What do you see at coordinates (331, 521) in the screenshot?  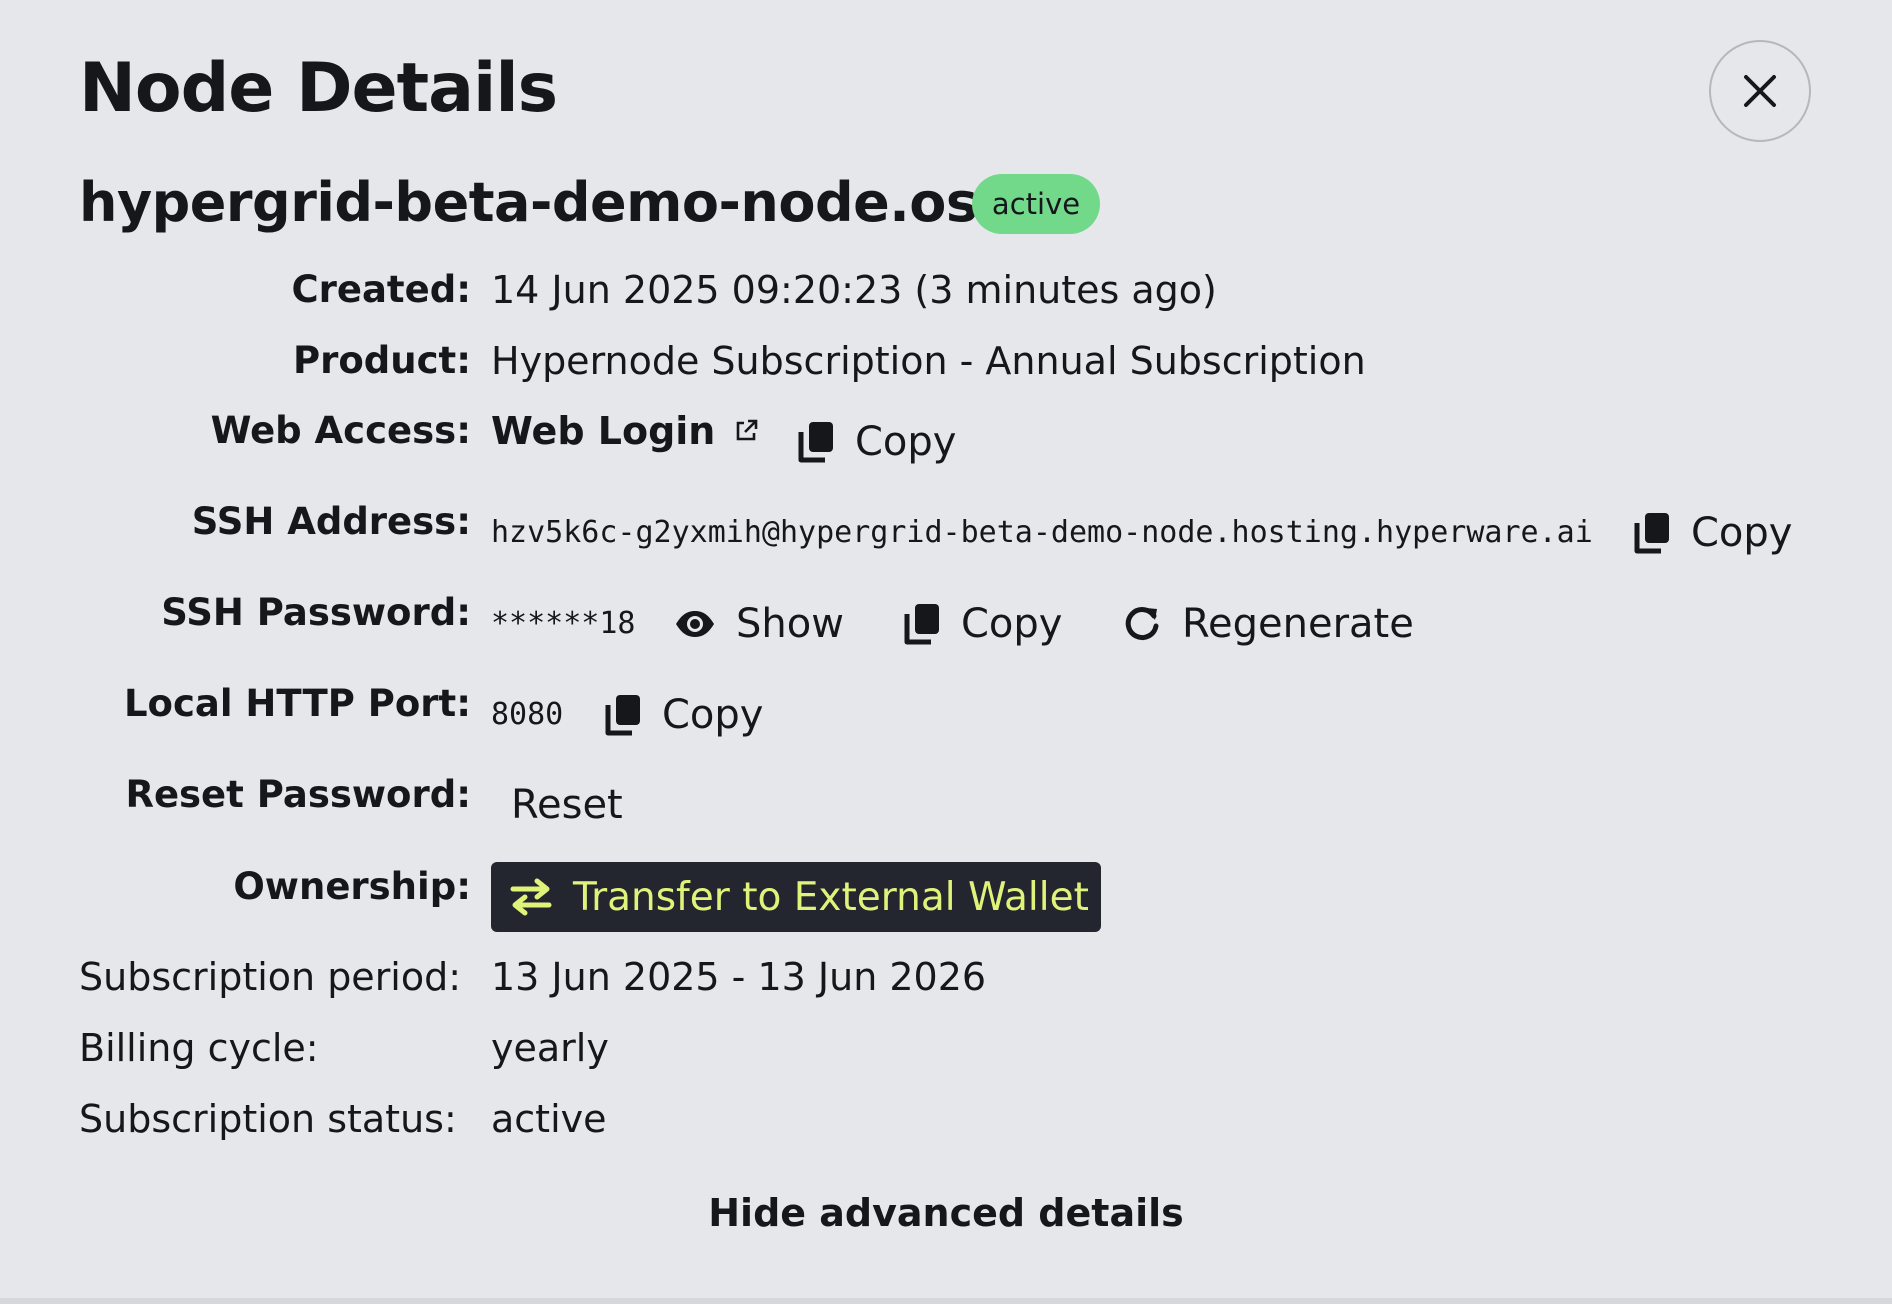 I see `ssh-address-label: SSH Address:` at bounding box center [331, 521].